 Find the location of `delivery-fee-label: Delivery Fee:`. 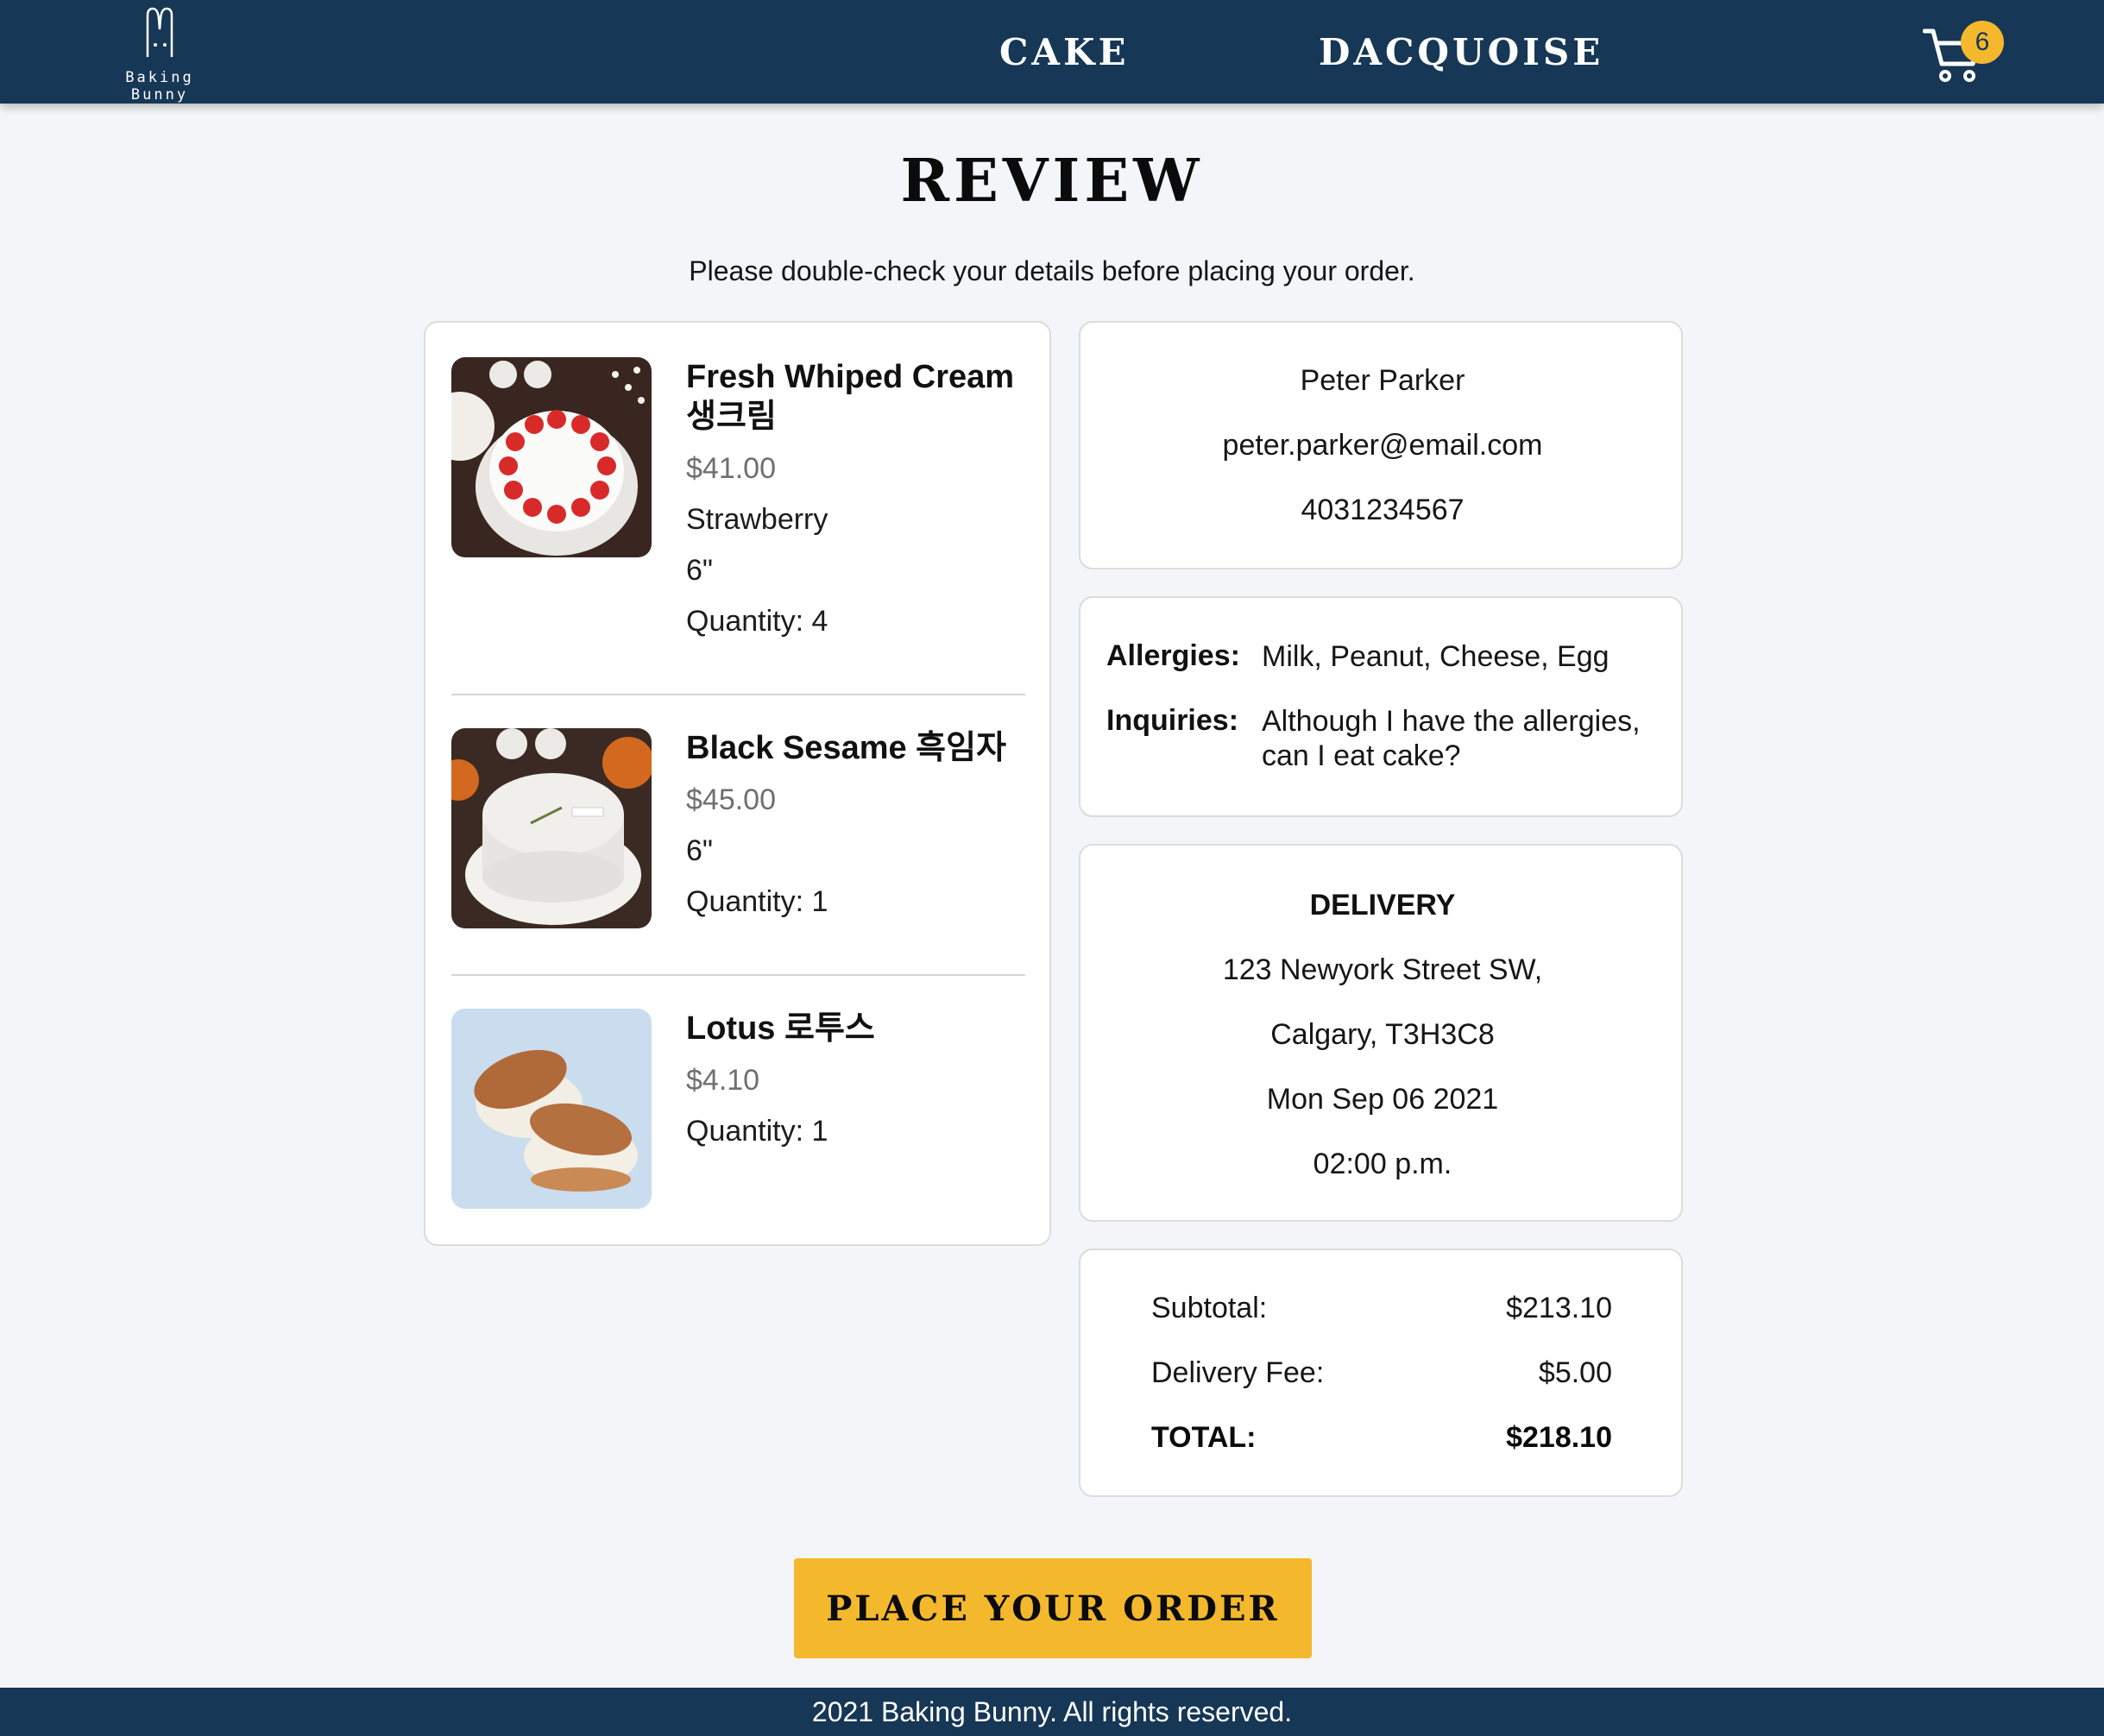

delivery-fee-label: Delivery Fee: is located at coordinates (1238, 1372).